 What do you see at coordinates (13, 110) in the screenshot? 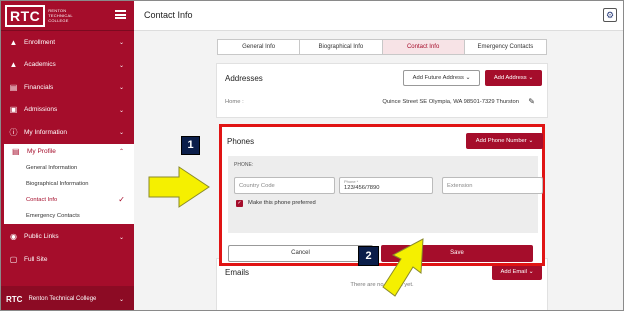
I see `inbox-icon: ▣` at bounding box center [13, 110].